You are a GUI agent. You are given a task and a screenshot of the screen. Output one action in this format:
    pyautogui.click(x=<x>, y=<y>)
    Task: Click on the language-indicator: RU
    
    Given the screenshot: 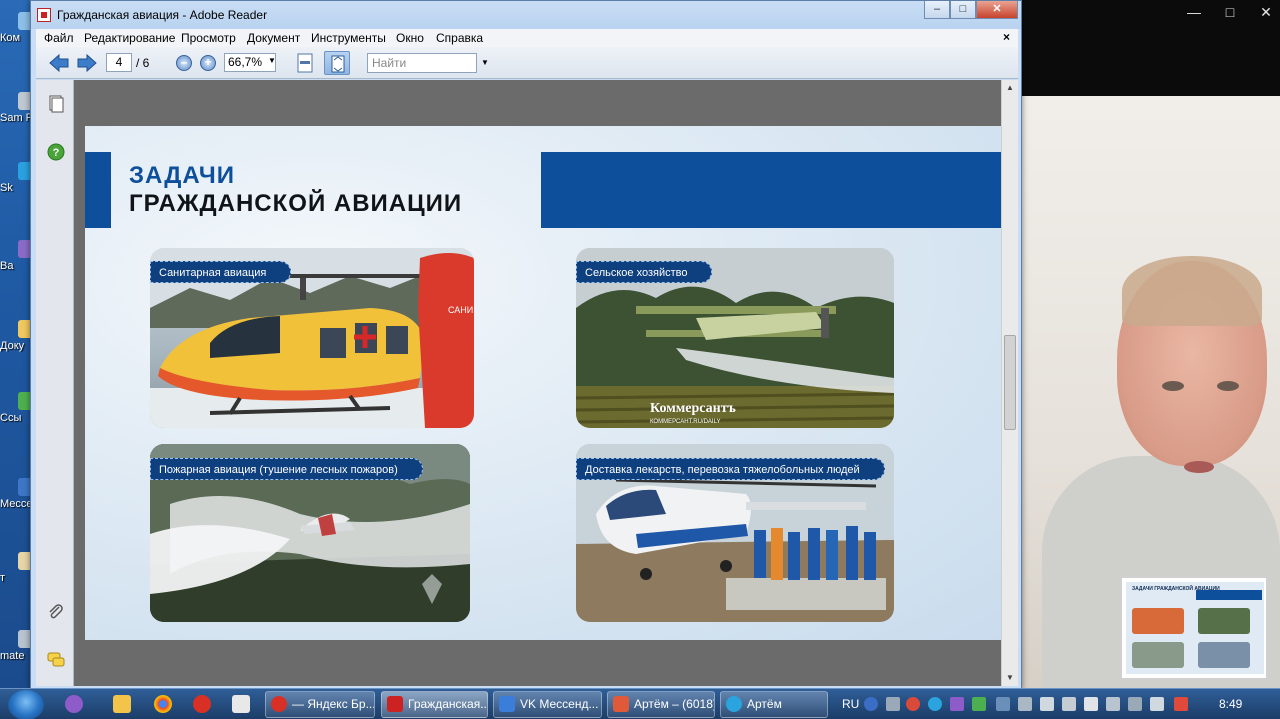 What is the action you would take?
    pyautogui.click(x=850, y=704)
    